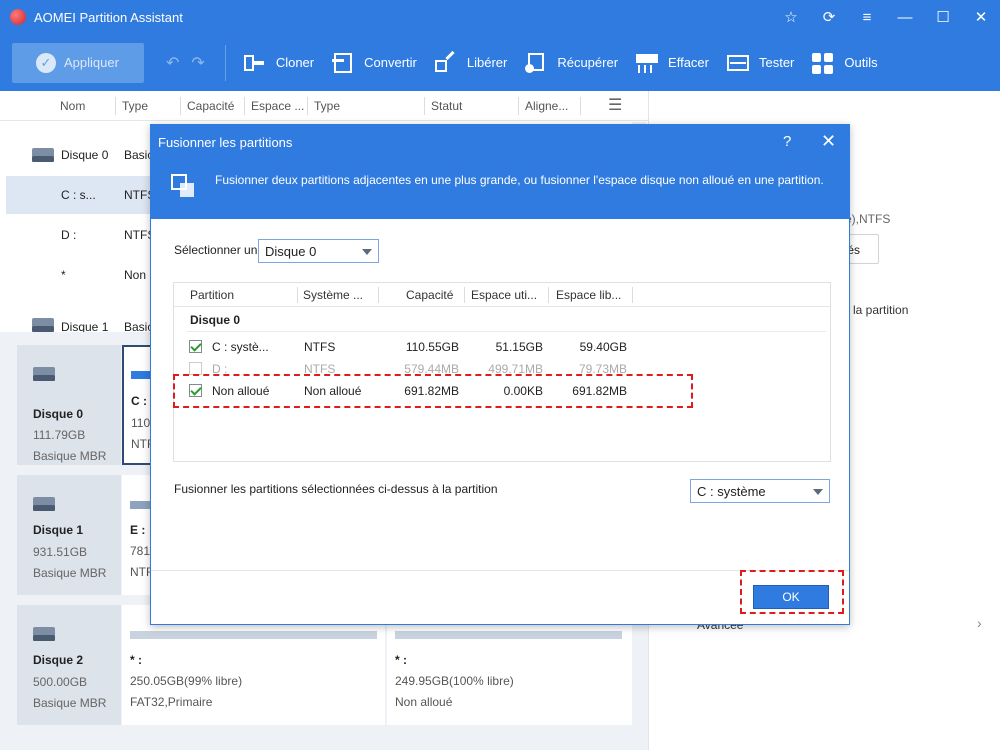 The image size is (1000, 750). Describe the element at coordinates (141, 405) in the screenshot. I see `partition-block-c: C : 110.5 NTF` at that location.